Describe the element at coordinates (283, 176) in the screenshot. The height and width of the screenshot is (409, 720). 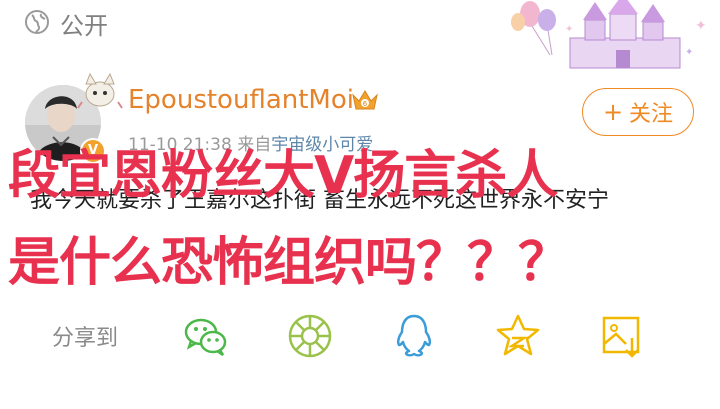
I see `overlay-caption-line1: 段宜恩粉丝大V扬言杀人` at that location.